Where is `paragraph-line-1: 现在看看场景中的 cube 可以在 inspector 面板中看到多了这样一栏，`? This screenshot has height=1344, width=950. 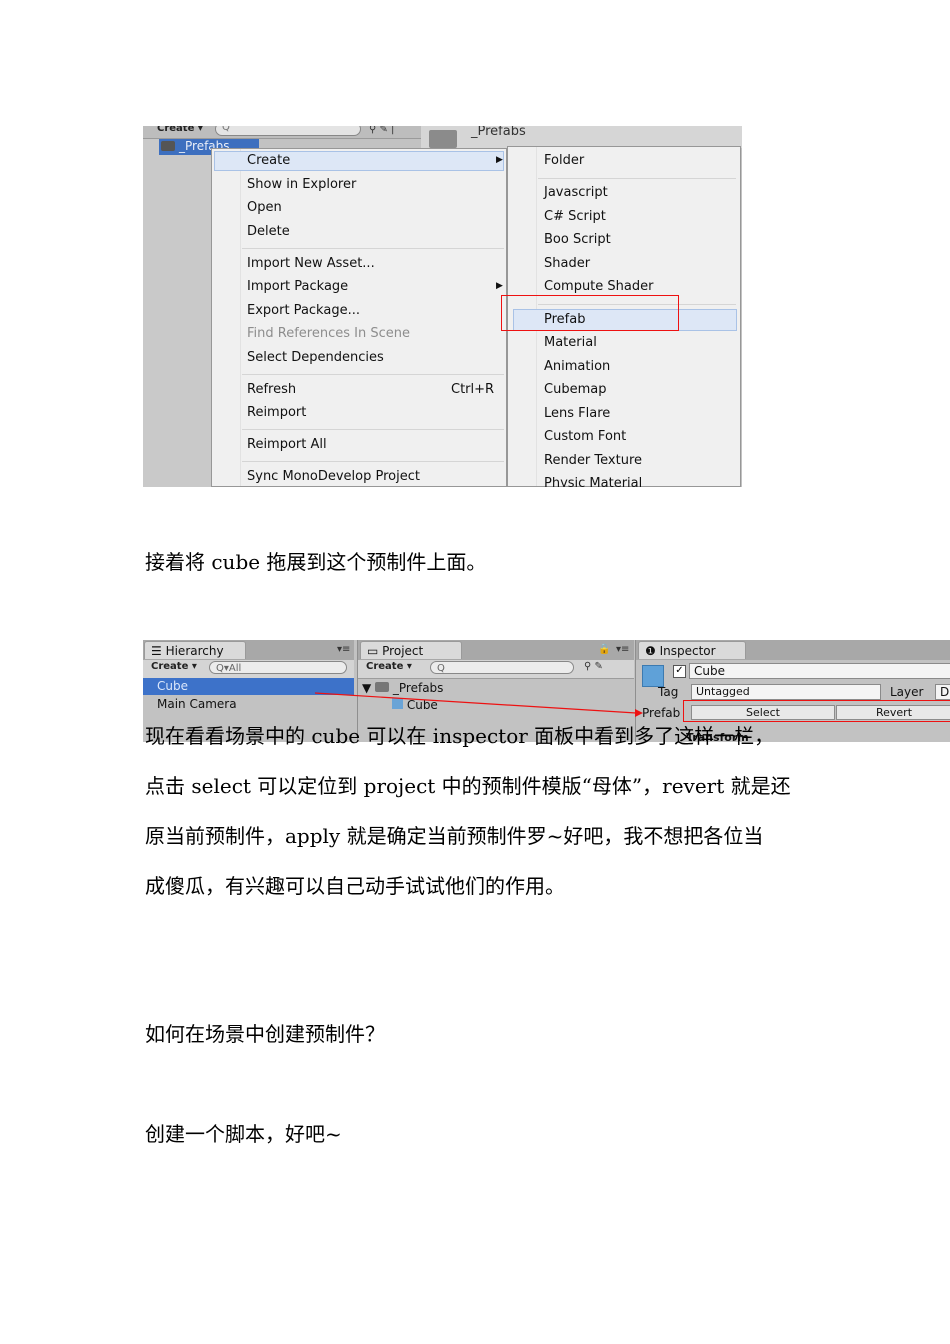
paragraph-line-1: 现在看看场景中的 cube 可以在 inspector 面板中看到多了这样一栏， is located at coordinates (460, 736).